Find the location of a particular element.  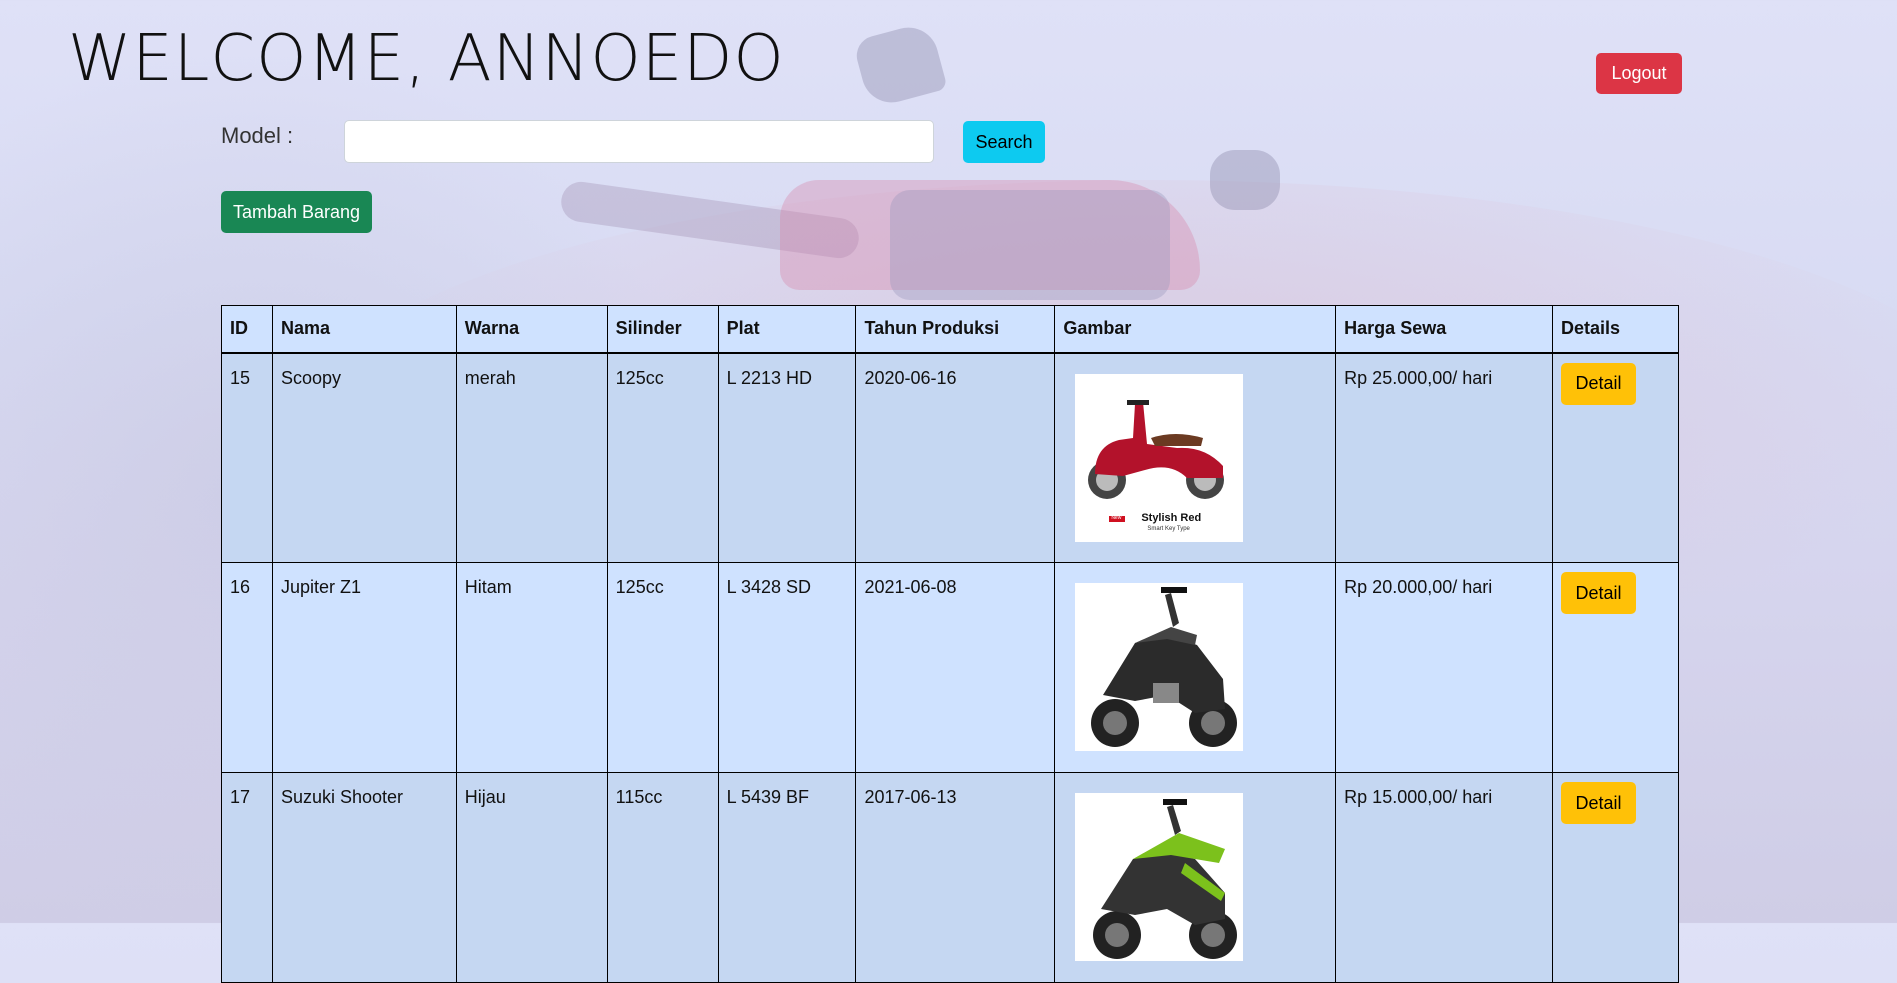

logout-button: Logout is located at coordinates (1639, 73).